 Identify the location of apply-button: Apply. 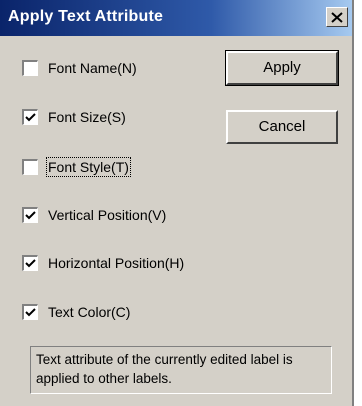
(282, 68).